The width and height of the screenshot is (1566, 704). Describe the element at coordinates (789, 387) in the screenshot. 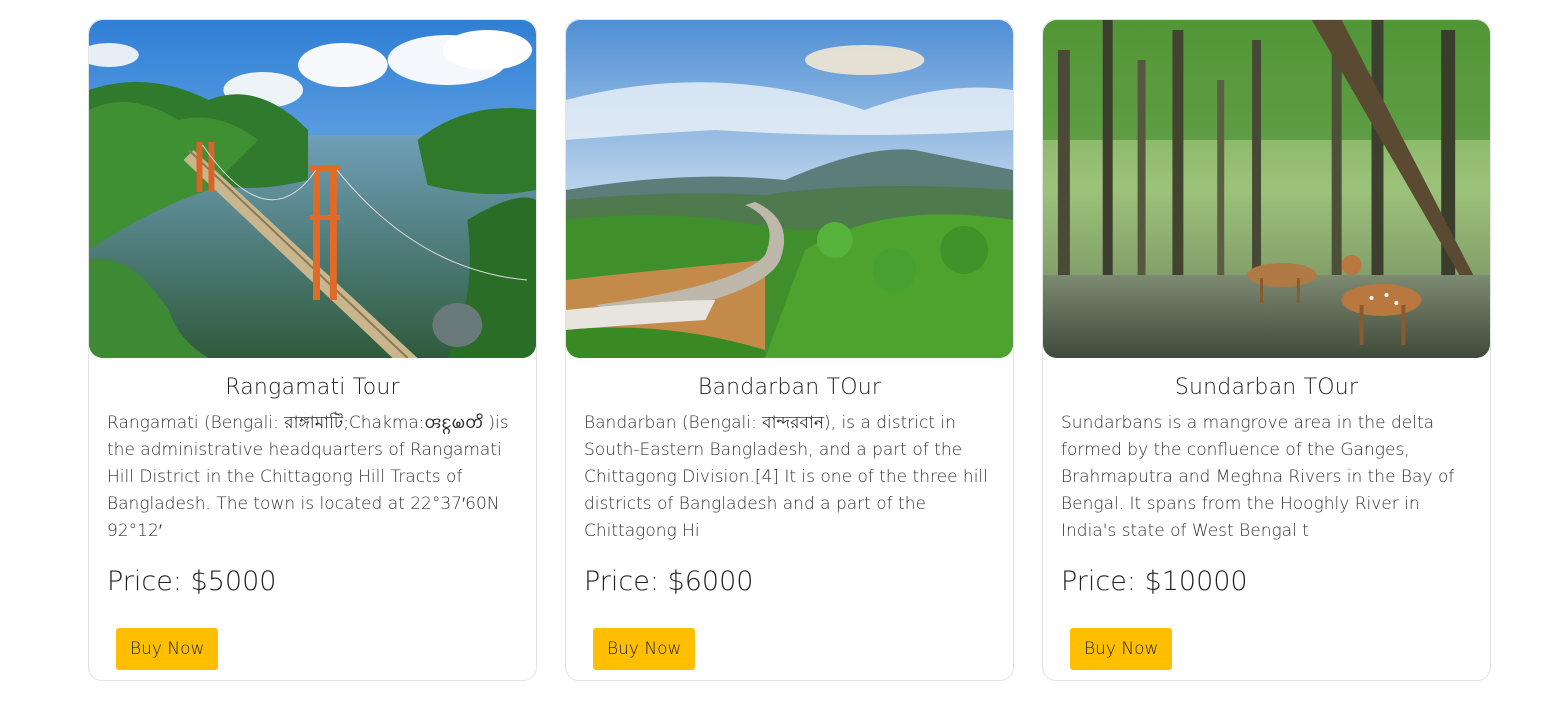

I see `tour-title: Bandarban TOur` at that location.